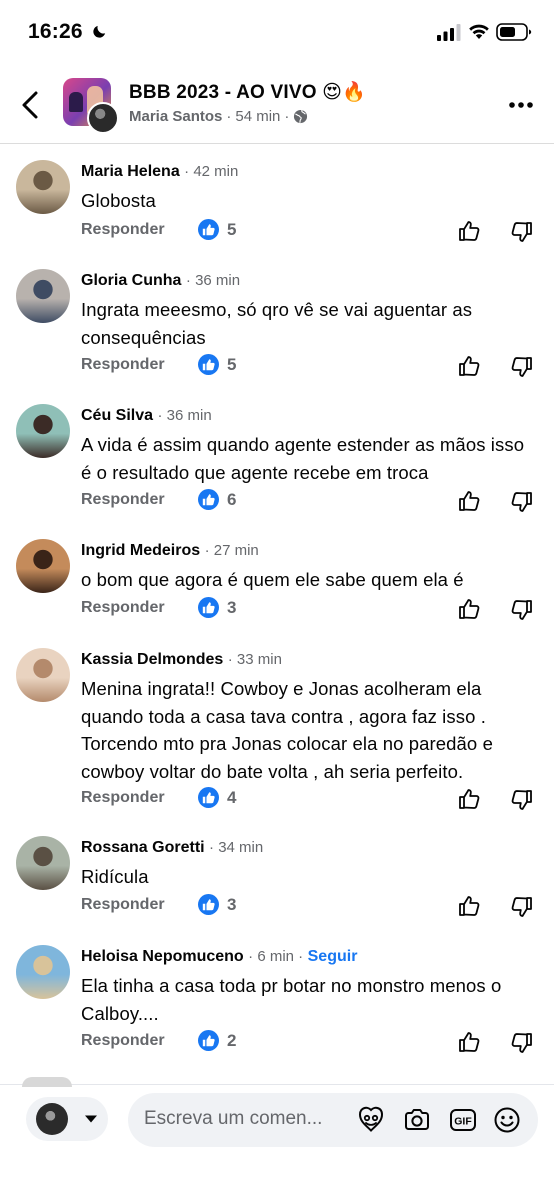 This screenshot has width=554, height=1199. I want to click on comment-time: · 42 min, so click(211, 171).